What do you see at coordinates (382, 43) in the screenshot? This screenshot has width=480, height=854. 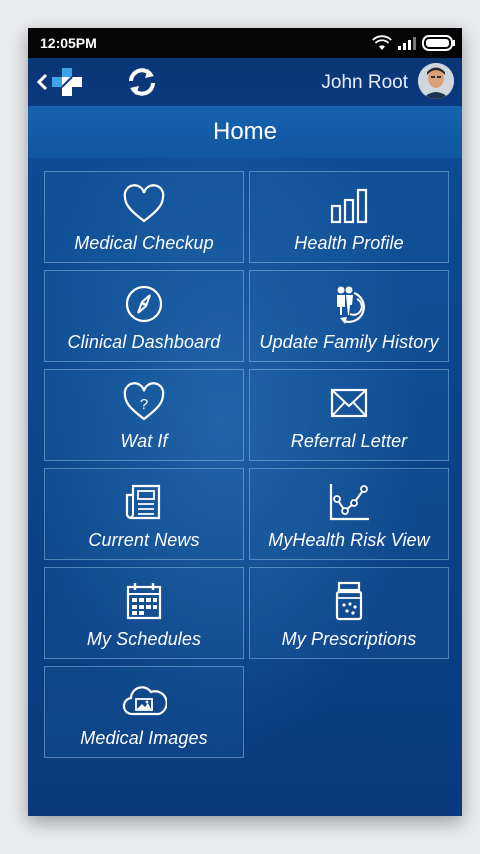 I see `wifi-icon` at bounding box center [382, 43].